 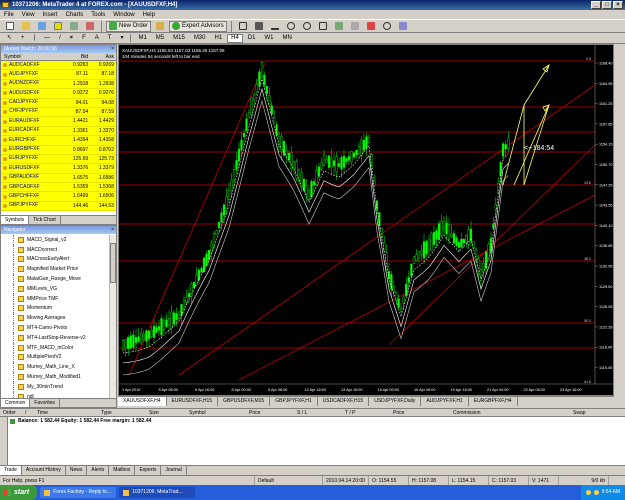 What do you see at coordinates (269, 38) in the screenshot?
I see `timeframe-w1: W1` at bounding box center [269, 38].